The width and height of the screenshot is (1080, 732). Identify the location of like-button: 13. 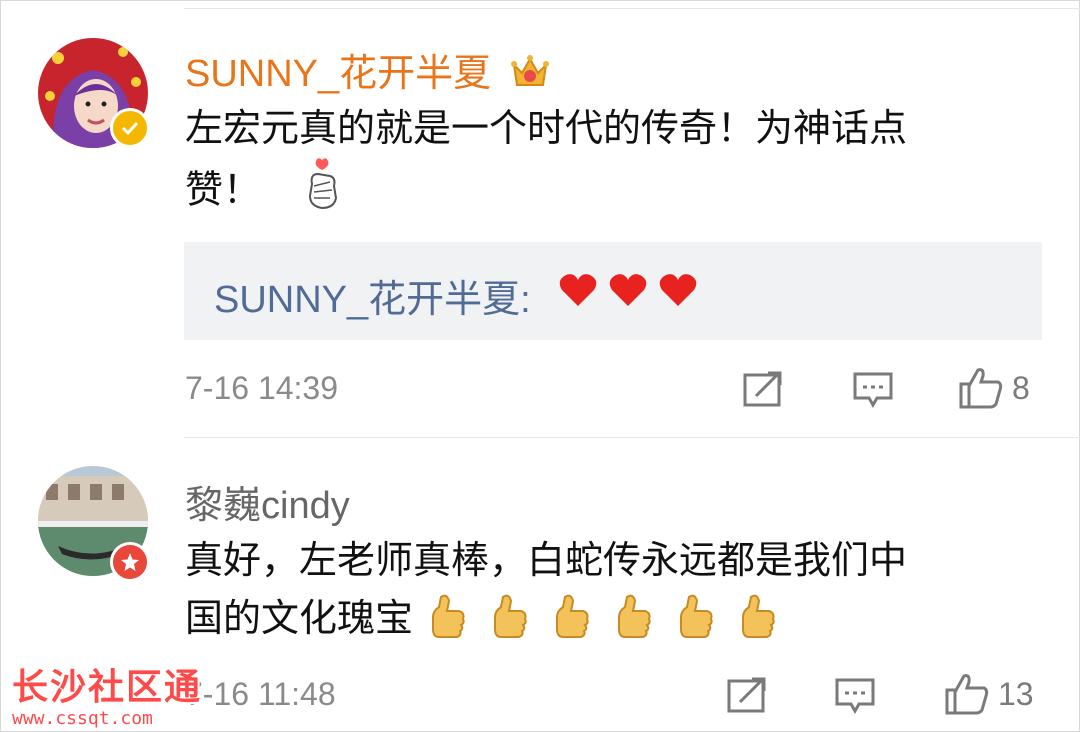
(989, 694).